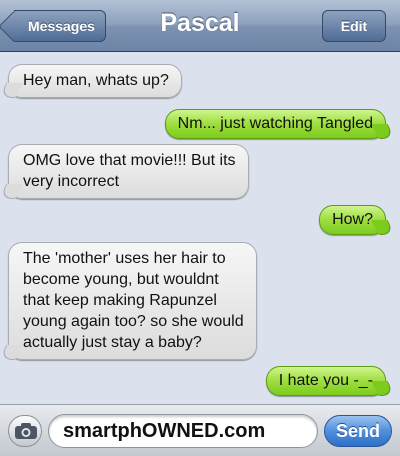 The height and width of the screenshot is (456, 400). What do you see at coordinates (61, 26) in the screenshot?
I see `back-button-label: Messages` at bounding box center [61, 26].